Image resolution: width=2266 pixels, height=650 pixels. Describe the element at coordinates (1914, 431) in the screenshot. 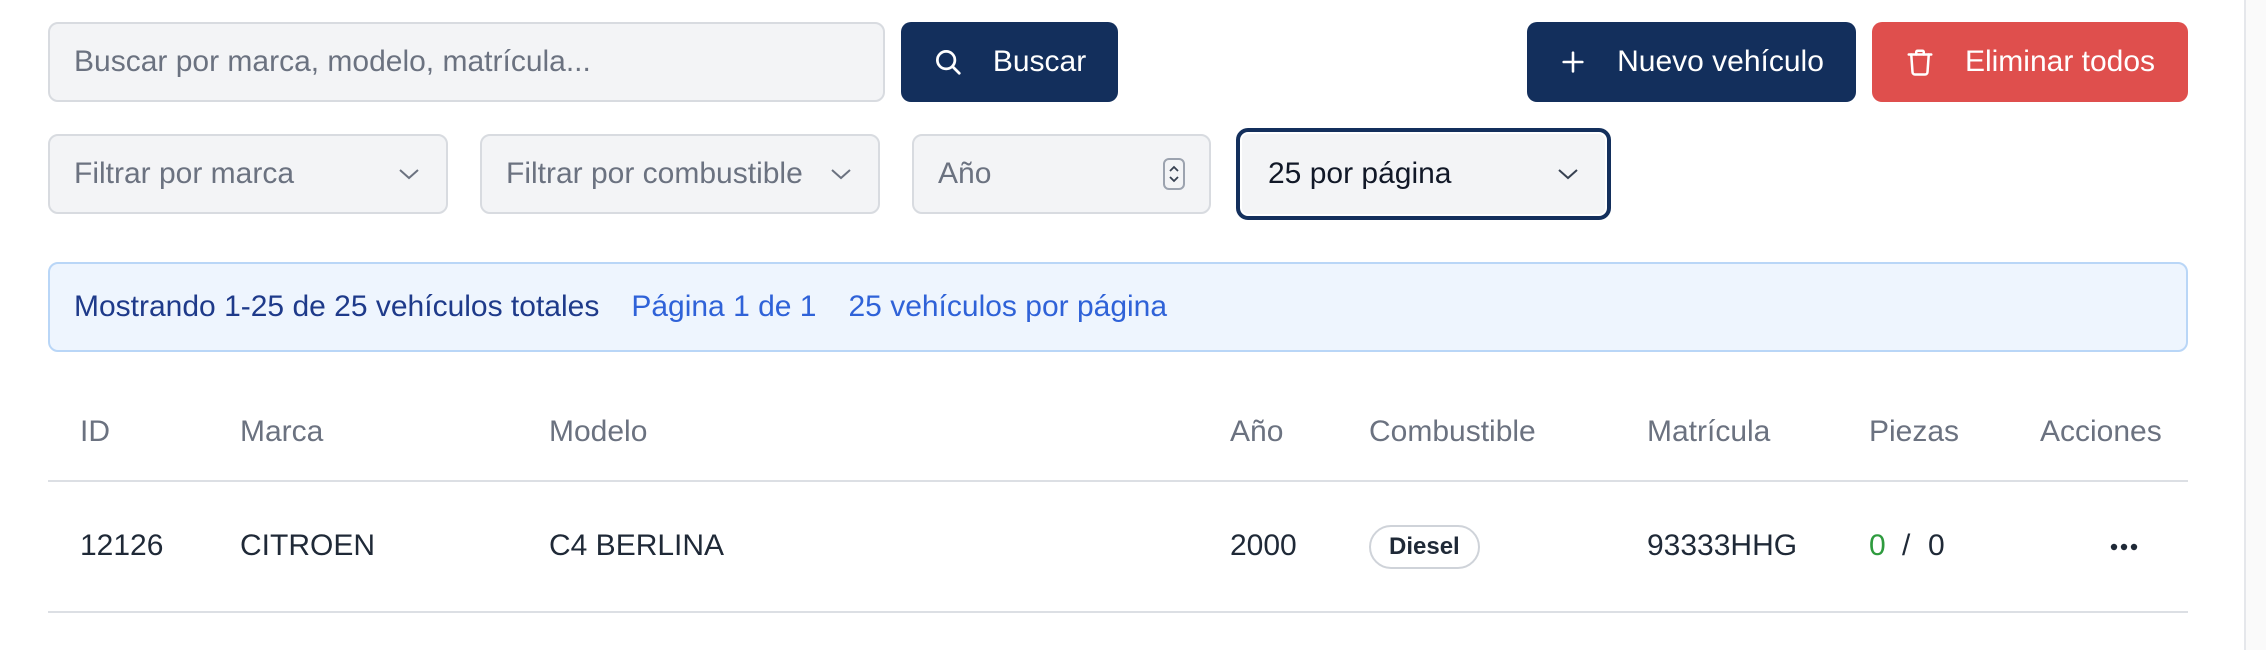

I see `column-header-parts: Piezas` at that location.